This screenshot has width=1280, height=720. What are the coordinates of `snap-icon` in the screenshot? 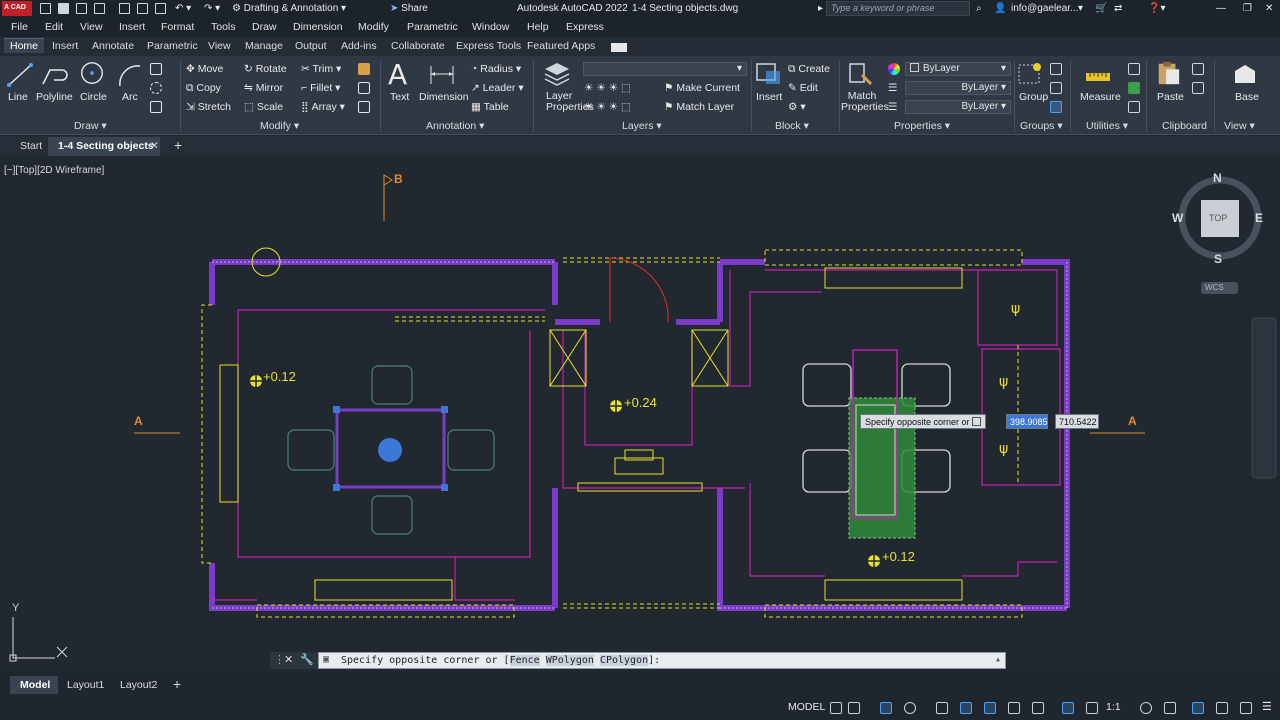 It's located at (854, 708).